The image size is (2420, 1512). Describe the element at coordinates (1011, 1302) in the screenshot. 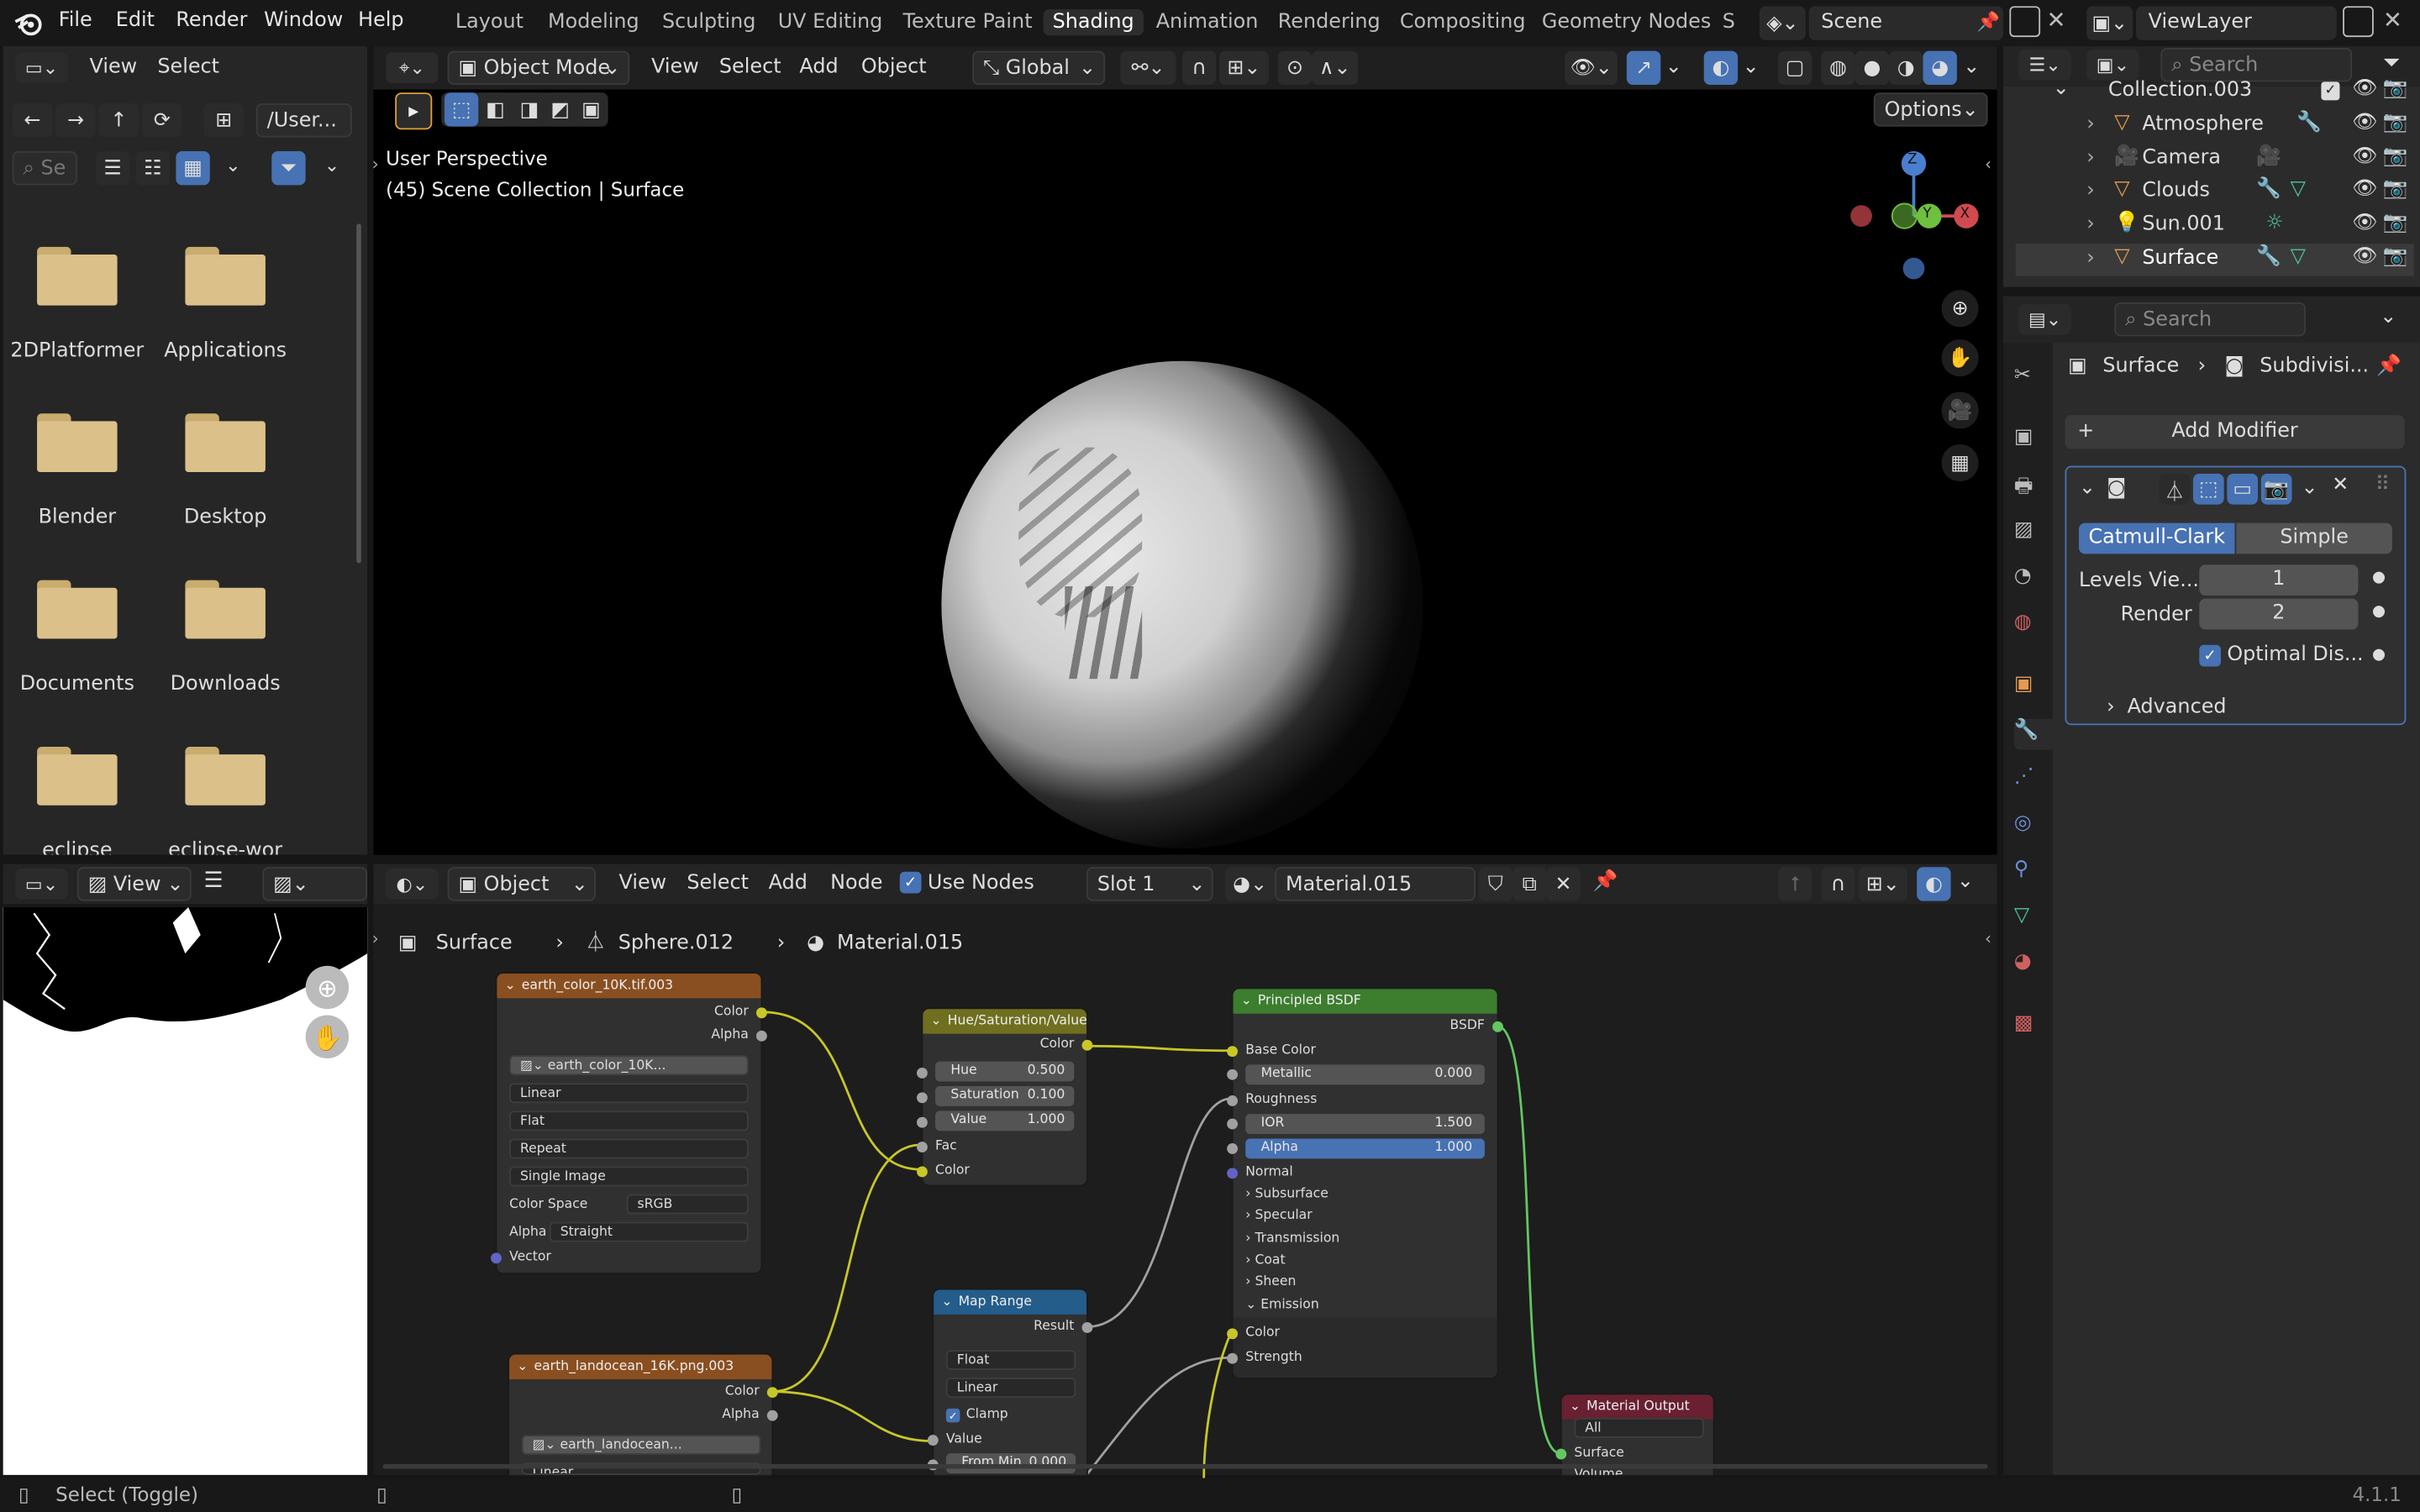

I see `node-header: ⌄ Map Range` at that location.